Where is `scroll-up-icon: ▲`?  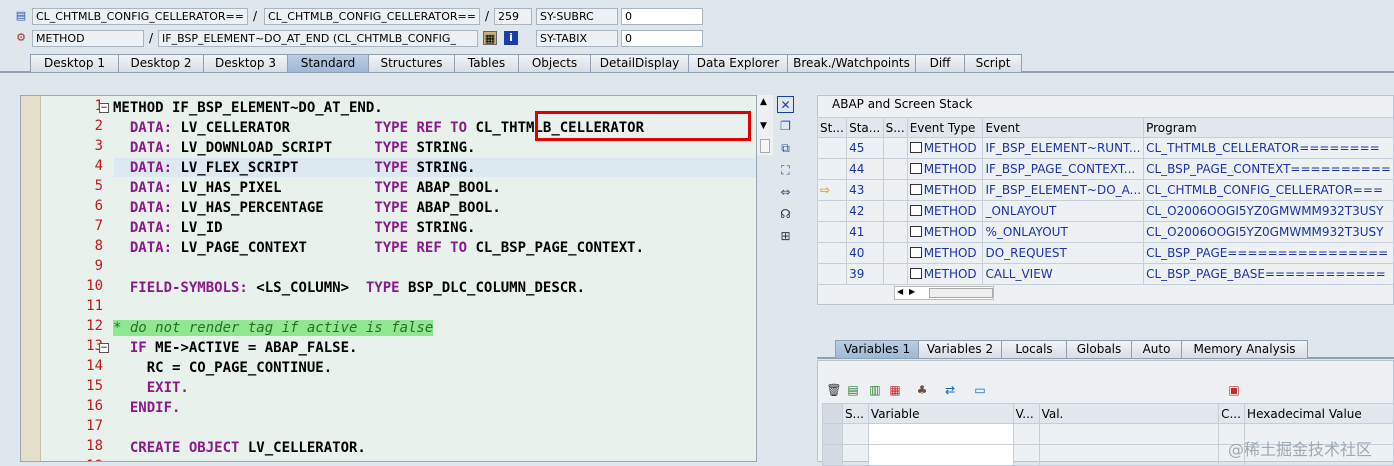 scroll-up-icon: ▲ is located at coordinates (763, 102).